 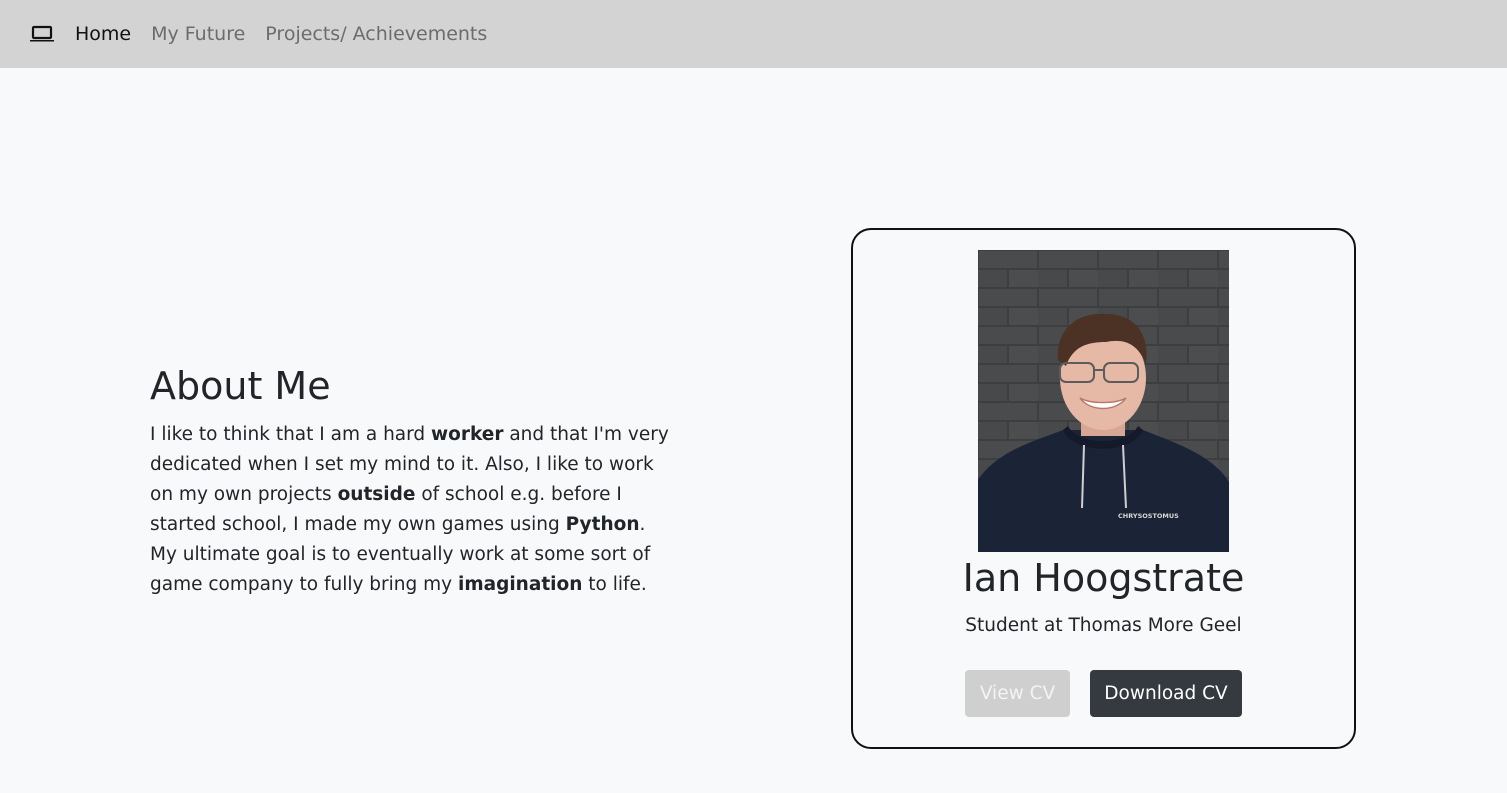 What do you see at coordinates (376, 34) in the screenshot?
I see `nav-link-projects: Projects/ Achievements` at bounding box center [376, 34].